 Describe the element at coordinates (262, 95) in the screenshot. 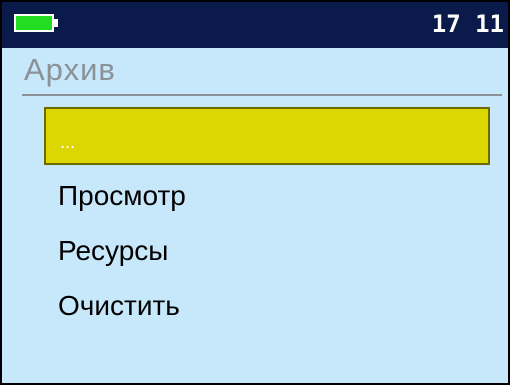

I see `title-divider` at that location.